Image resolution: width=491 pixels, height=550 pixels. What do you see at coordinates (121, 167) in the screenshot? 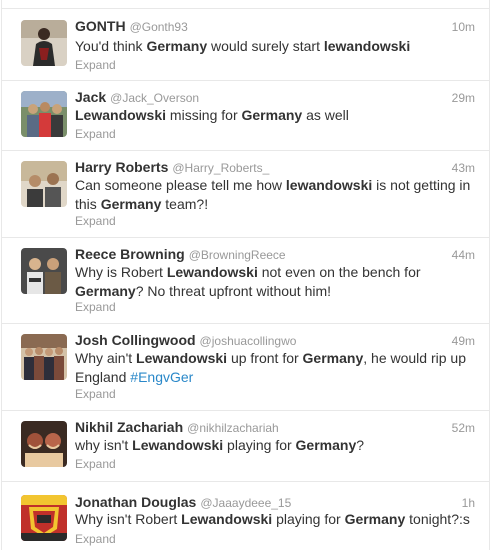
I see `author-name: Harry Roberts` at bounding box center [121, 167].